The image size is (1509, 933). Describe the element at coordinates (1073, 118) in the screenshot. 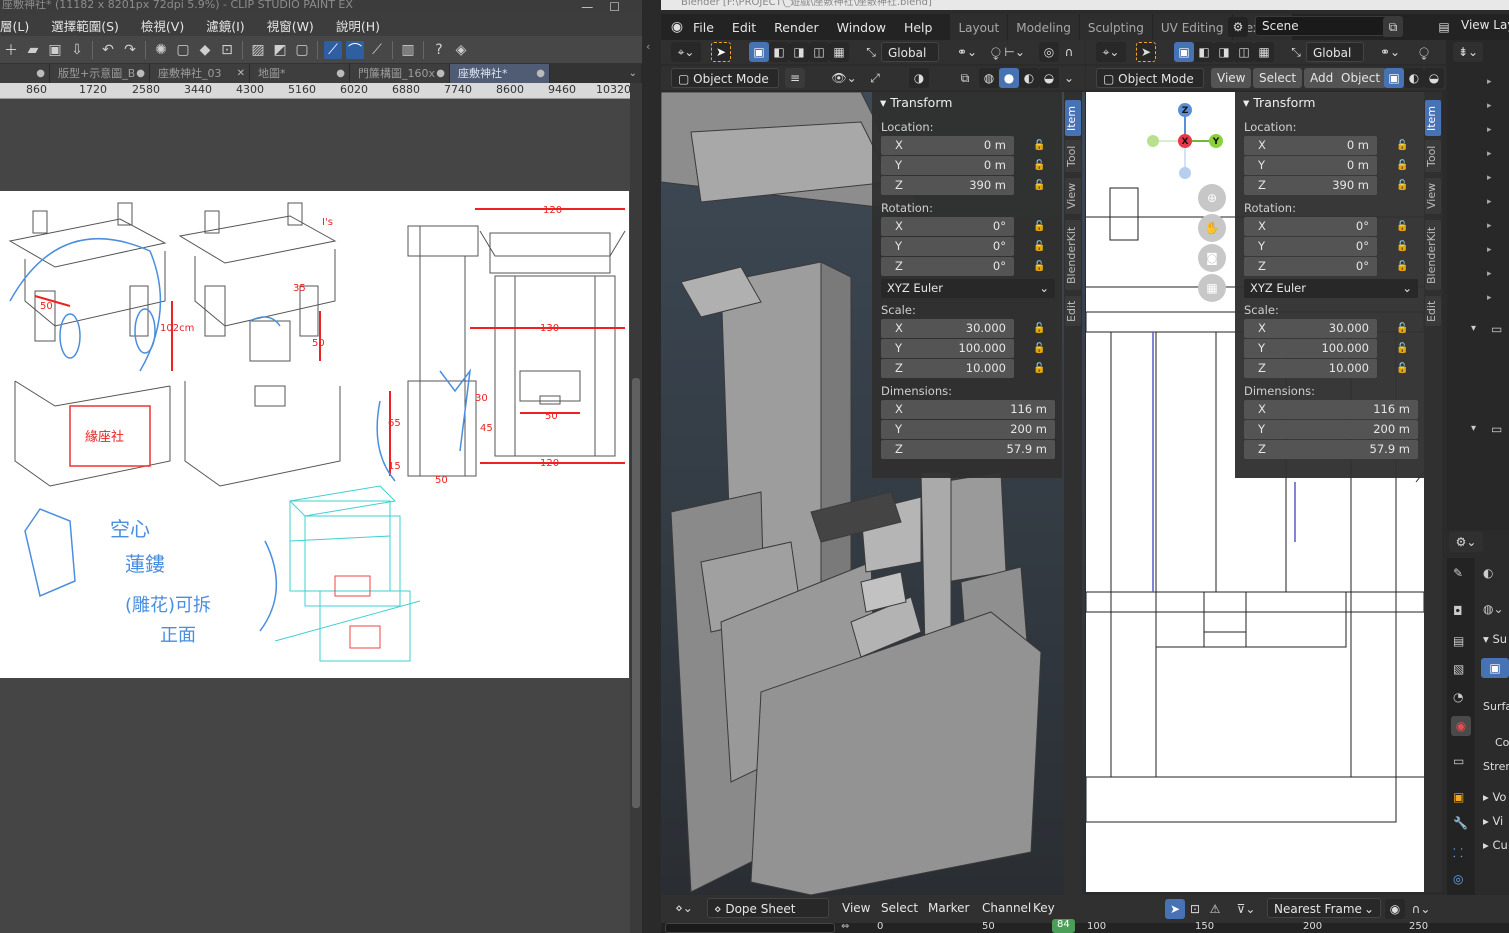

I see `tab-item: Item` at that location.